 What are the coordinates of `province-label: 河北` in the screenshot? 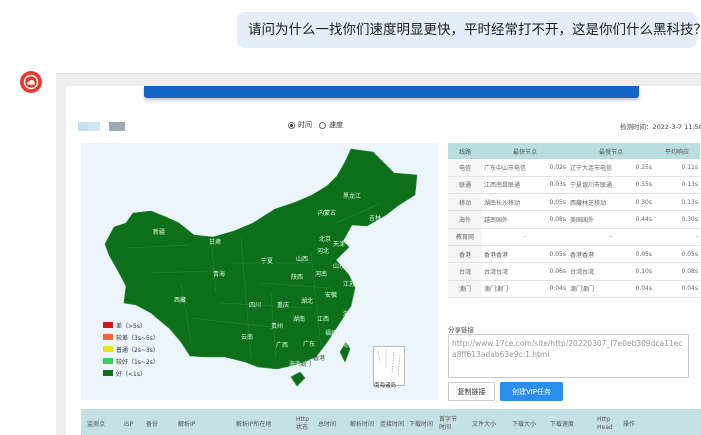 It's located at (323, 251).